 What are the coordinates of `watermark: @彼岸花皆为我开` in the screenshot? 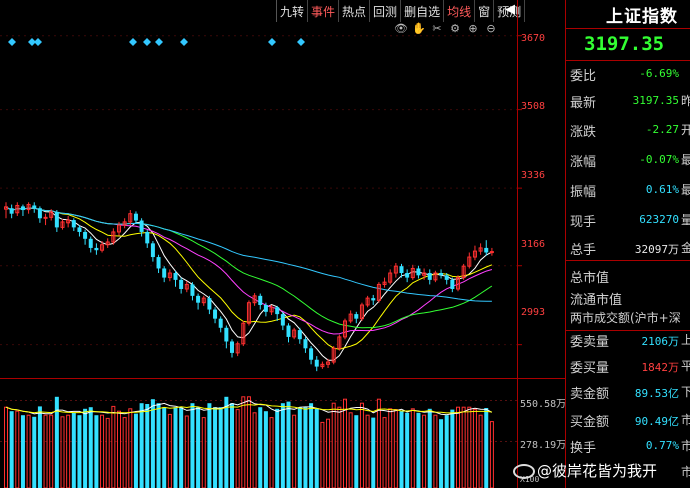 It's located at (585, 470).